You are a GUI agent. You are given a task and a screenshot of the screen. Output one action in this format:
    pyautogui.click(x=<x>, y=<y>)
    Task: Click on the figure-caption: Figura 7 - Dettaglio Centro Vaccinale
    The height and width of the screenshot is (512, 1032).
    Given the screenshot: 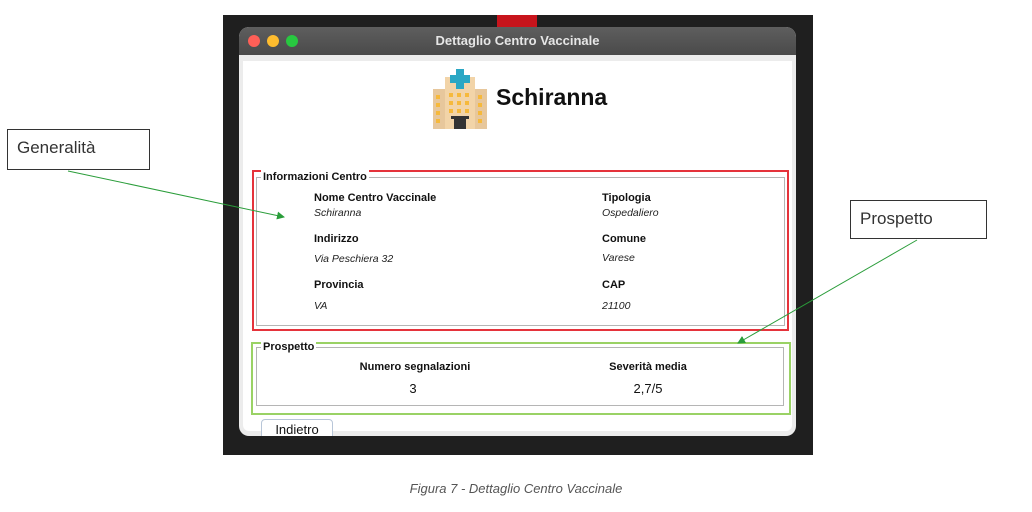 What is the action you would take?
    pyautogui.click(x=516, y=488)
    